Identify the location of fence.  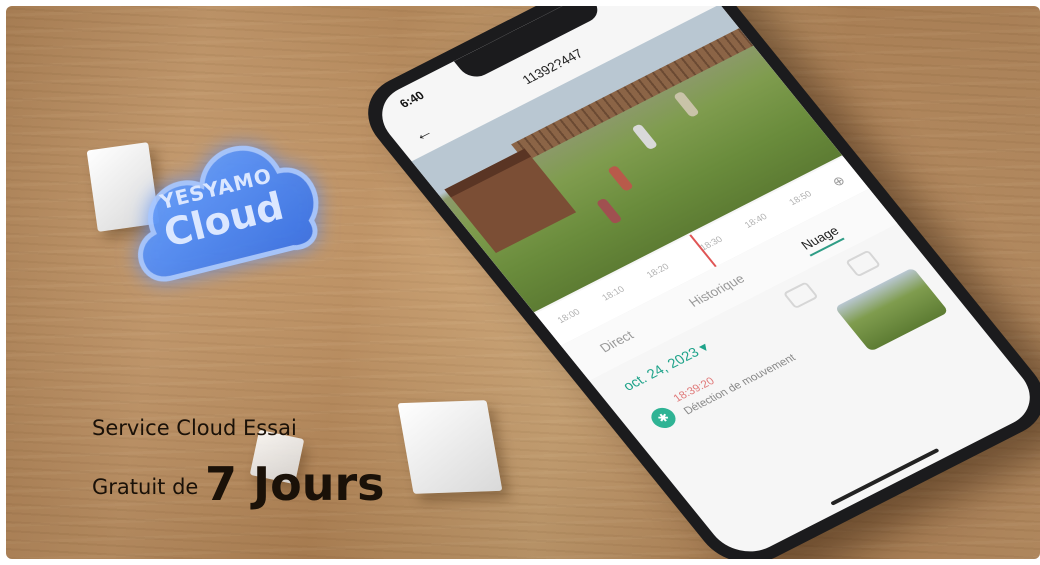
(632, 95).